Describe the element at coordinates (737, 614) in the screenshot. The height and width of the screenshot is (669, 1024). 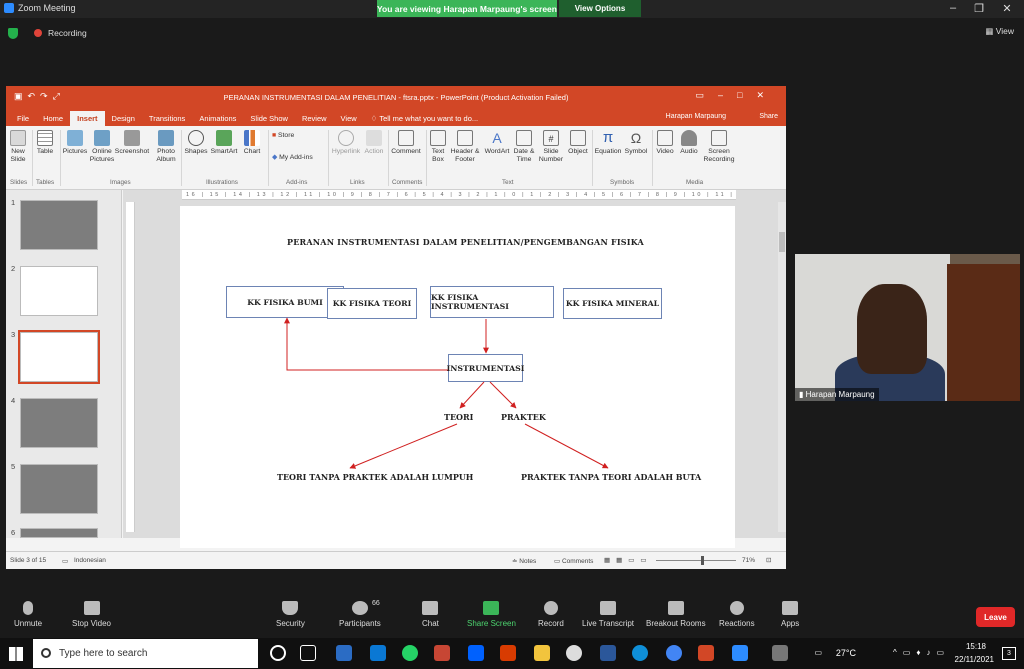
I see `reactions-button: Reactions` at that location.